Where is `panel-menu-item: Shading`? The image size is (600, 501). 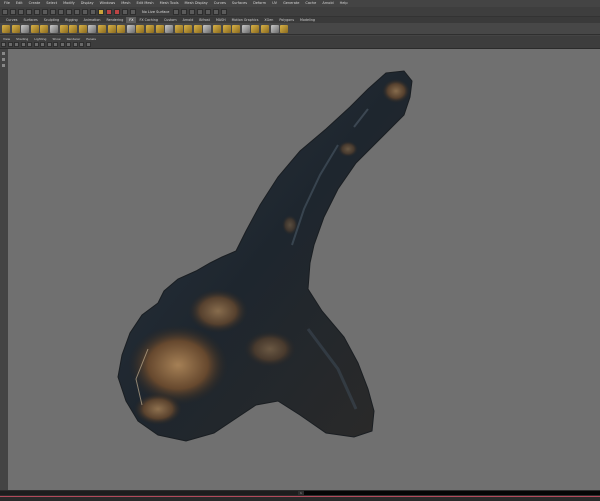
panel-menu-item: Shading is located at coordinates (22, 39).